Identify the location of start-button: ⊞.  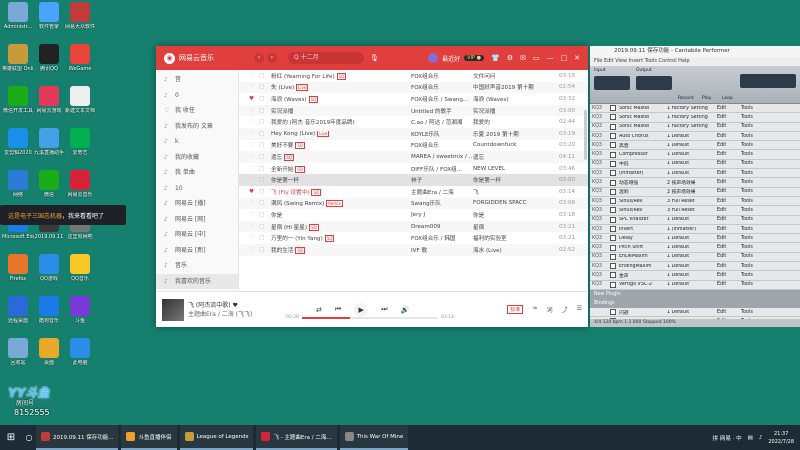
(11, 437).